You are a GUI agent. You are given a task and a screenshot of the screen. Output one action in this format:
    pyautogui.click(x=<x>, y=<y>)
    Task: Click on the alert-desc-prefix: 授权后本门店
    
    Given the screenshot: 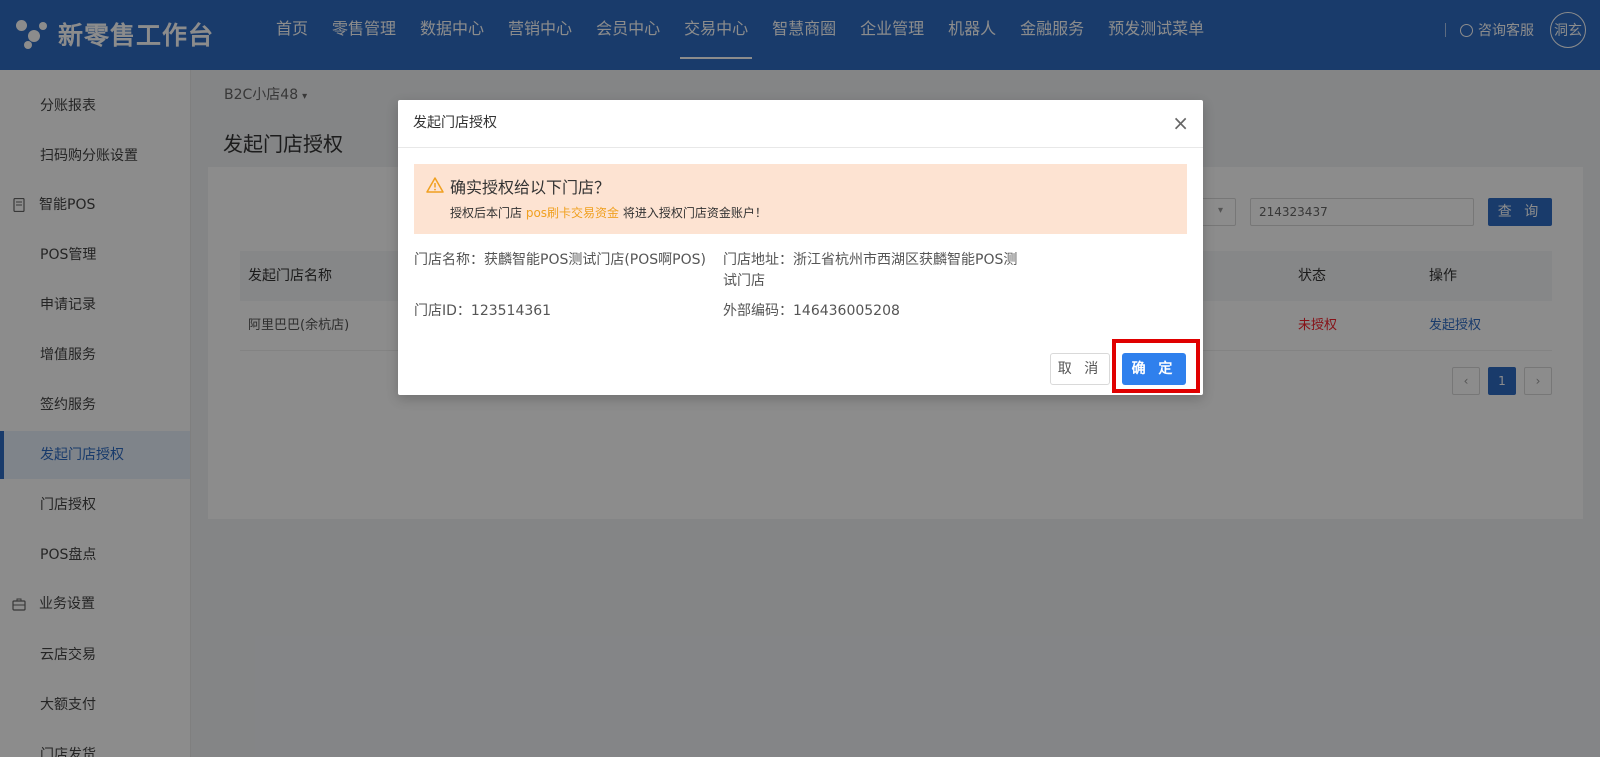 What is the action you would take?
    pyautogui.click(x=486, y=213)
    